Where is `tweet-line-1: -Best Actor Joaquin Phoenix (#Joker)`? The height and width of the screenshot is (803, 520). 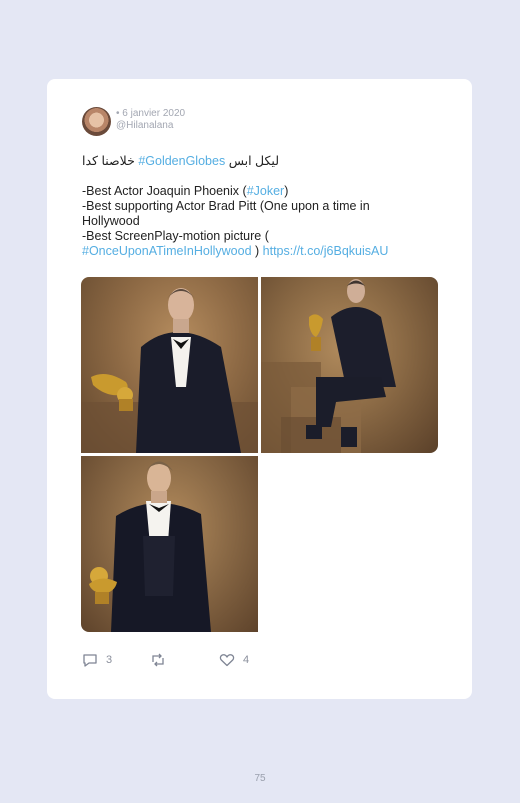 tweet-line-1: -Best Actor Joaquin Phoenix (#Joker) is located at coordinates (262, 191).